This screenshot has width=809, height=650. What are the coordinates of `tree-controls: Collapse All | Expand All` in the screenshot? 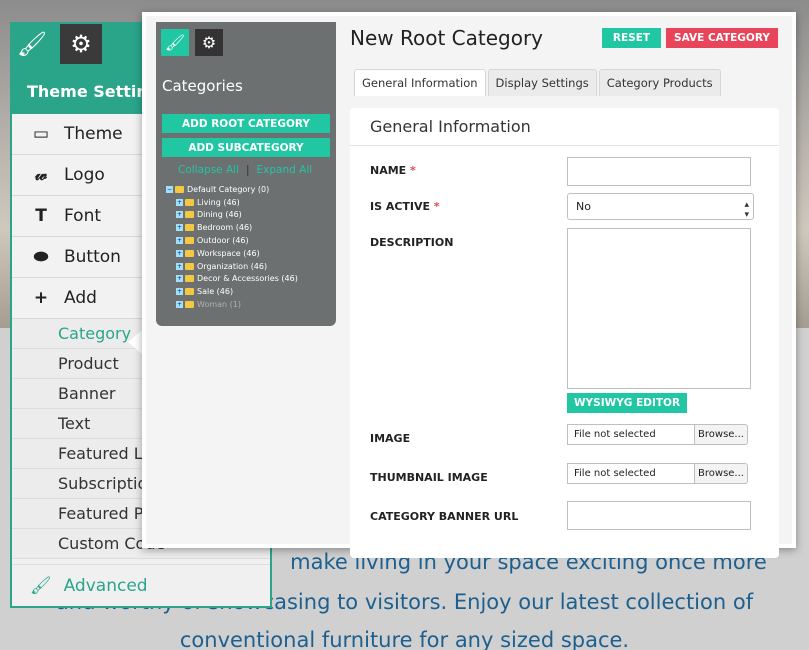 It's located at (245, 170).